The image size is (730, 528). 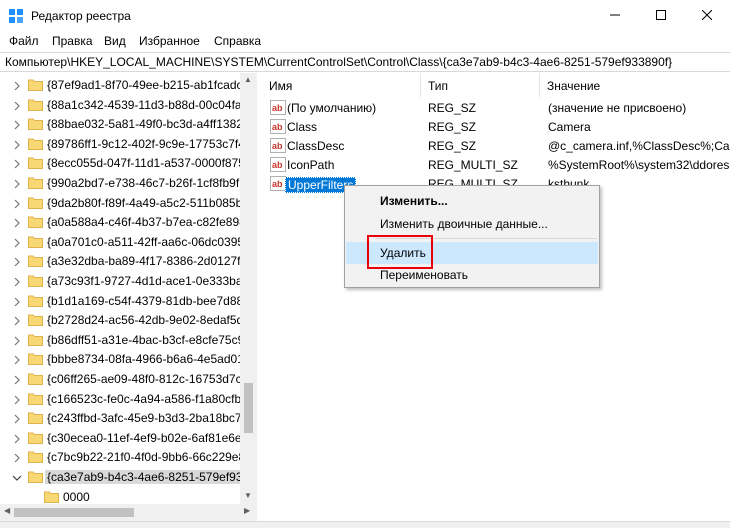 What do you see at coordinates (169, 41) in the screenshot?
I see `menu-favorites: Избранное` at bounding box center [169, 41].